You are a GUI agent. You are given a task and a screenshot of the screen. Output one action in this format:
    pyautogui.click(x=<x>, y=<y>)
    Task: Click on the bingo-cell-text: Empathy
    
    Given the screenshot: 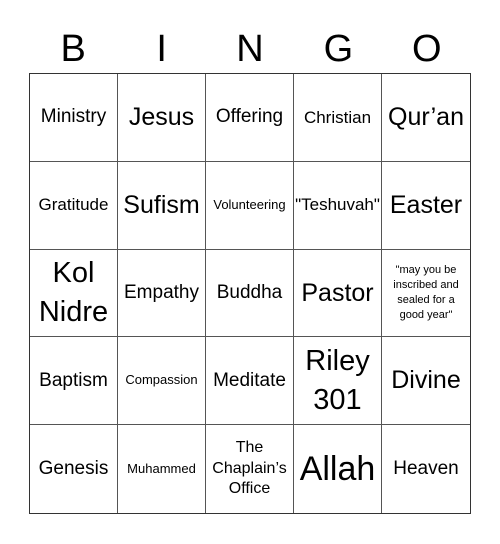 What is the action you would take?
    pyautogui.click(x=161, y=293)
    